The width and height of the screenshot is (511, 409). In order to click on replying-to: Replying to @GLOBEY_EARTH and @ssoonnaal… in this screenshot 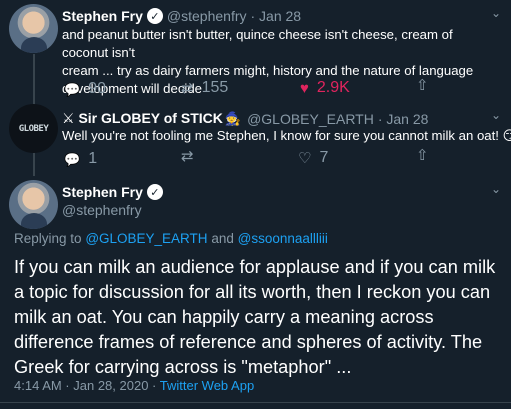, I will do `click(171, 238)`.